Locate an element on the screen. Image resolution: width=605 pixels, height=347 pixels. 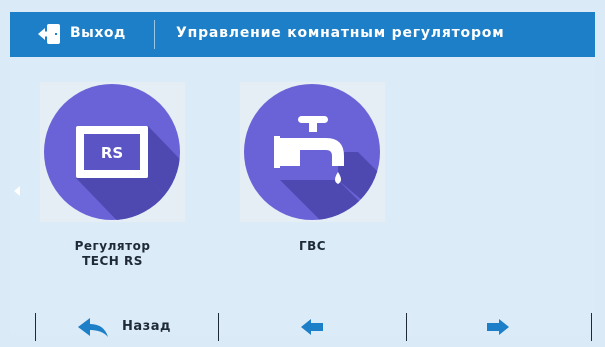
arrow-right-icon is located at coordinates (498, 327).